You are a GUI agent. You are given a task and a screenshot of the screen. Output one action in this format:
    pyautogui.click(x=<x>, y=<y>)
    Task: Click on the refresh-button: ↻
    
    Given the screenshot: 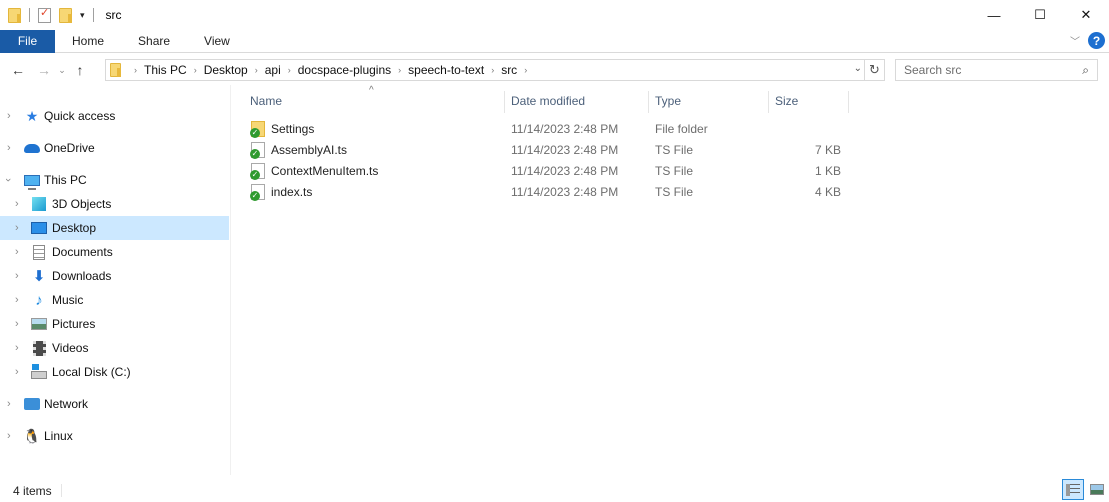 What is the action you would take?
    pyautogui.click(x=875, y=70)
    